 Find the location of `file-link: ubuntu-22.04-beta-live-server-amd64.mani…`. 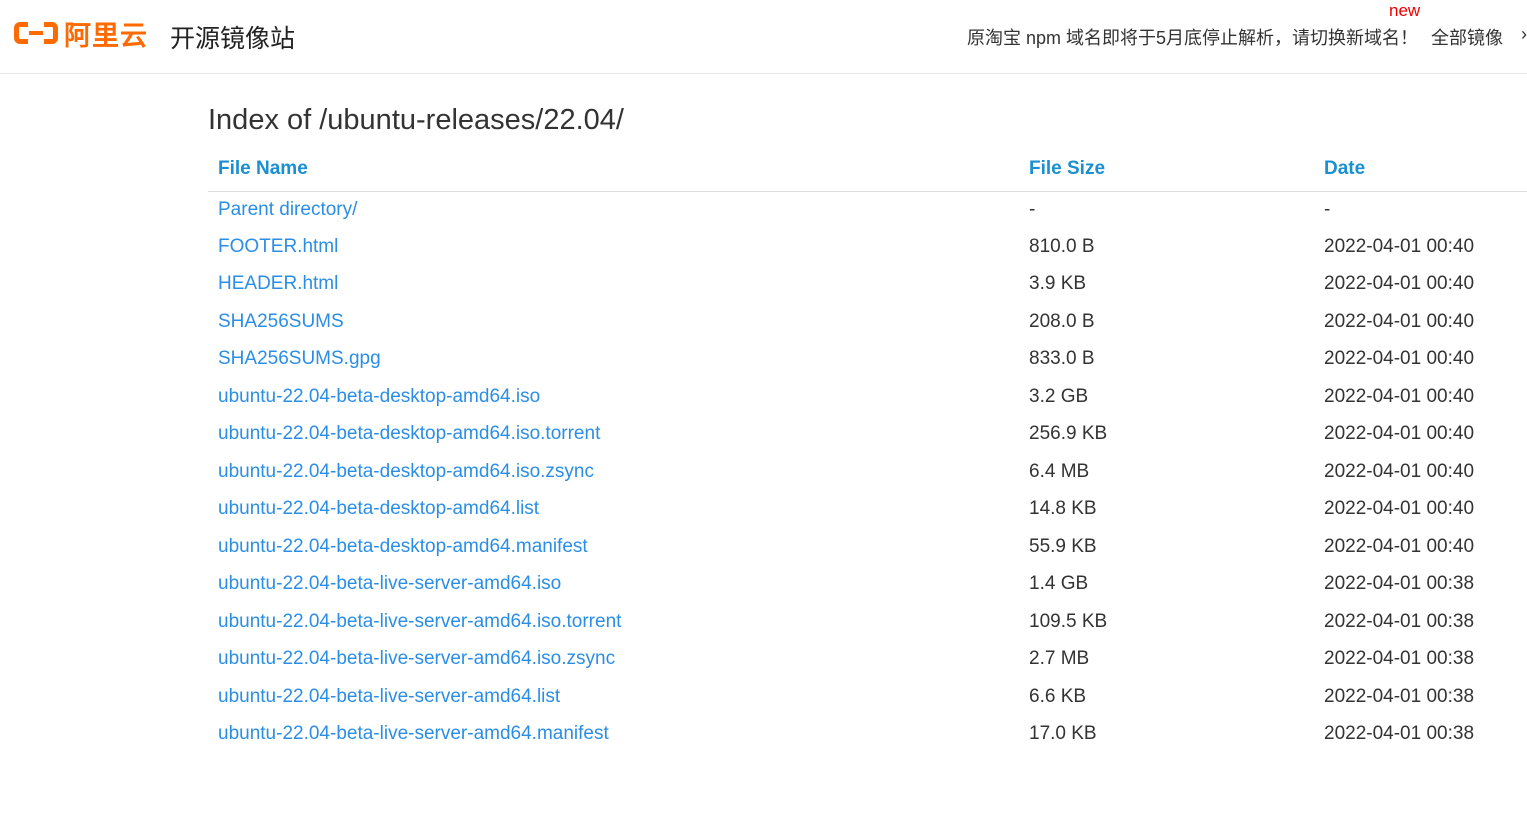

file-link: ubuntu-22.04-beta-live-server-amd64.mani… is located at coordinates (413, 733).